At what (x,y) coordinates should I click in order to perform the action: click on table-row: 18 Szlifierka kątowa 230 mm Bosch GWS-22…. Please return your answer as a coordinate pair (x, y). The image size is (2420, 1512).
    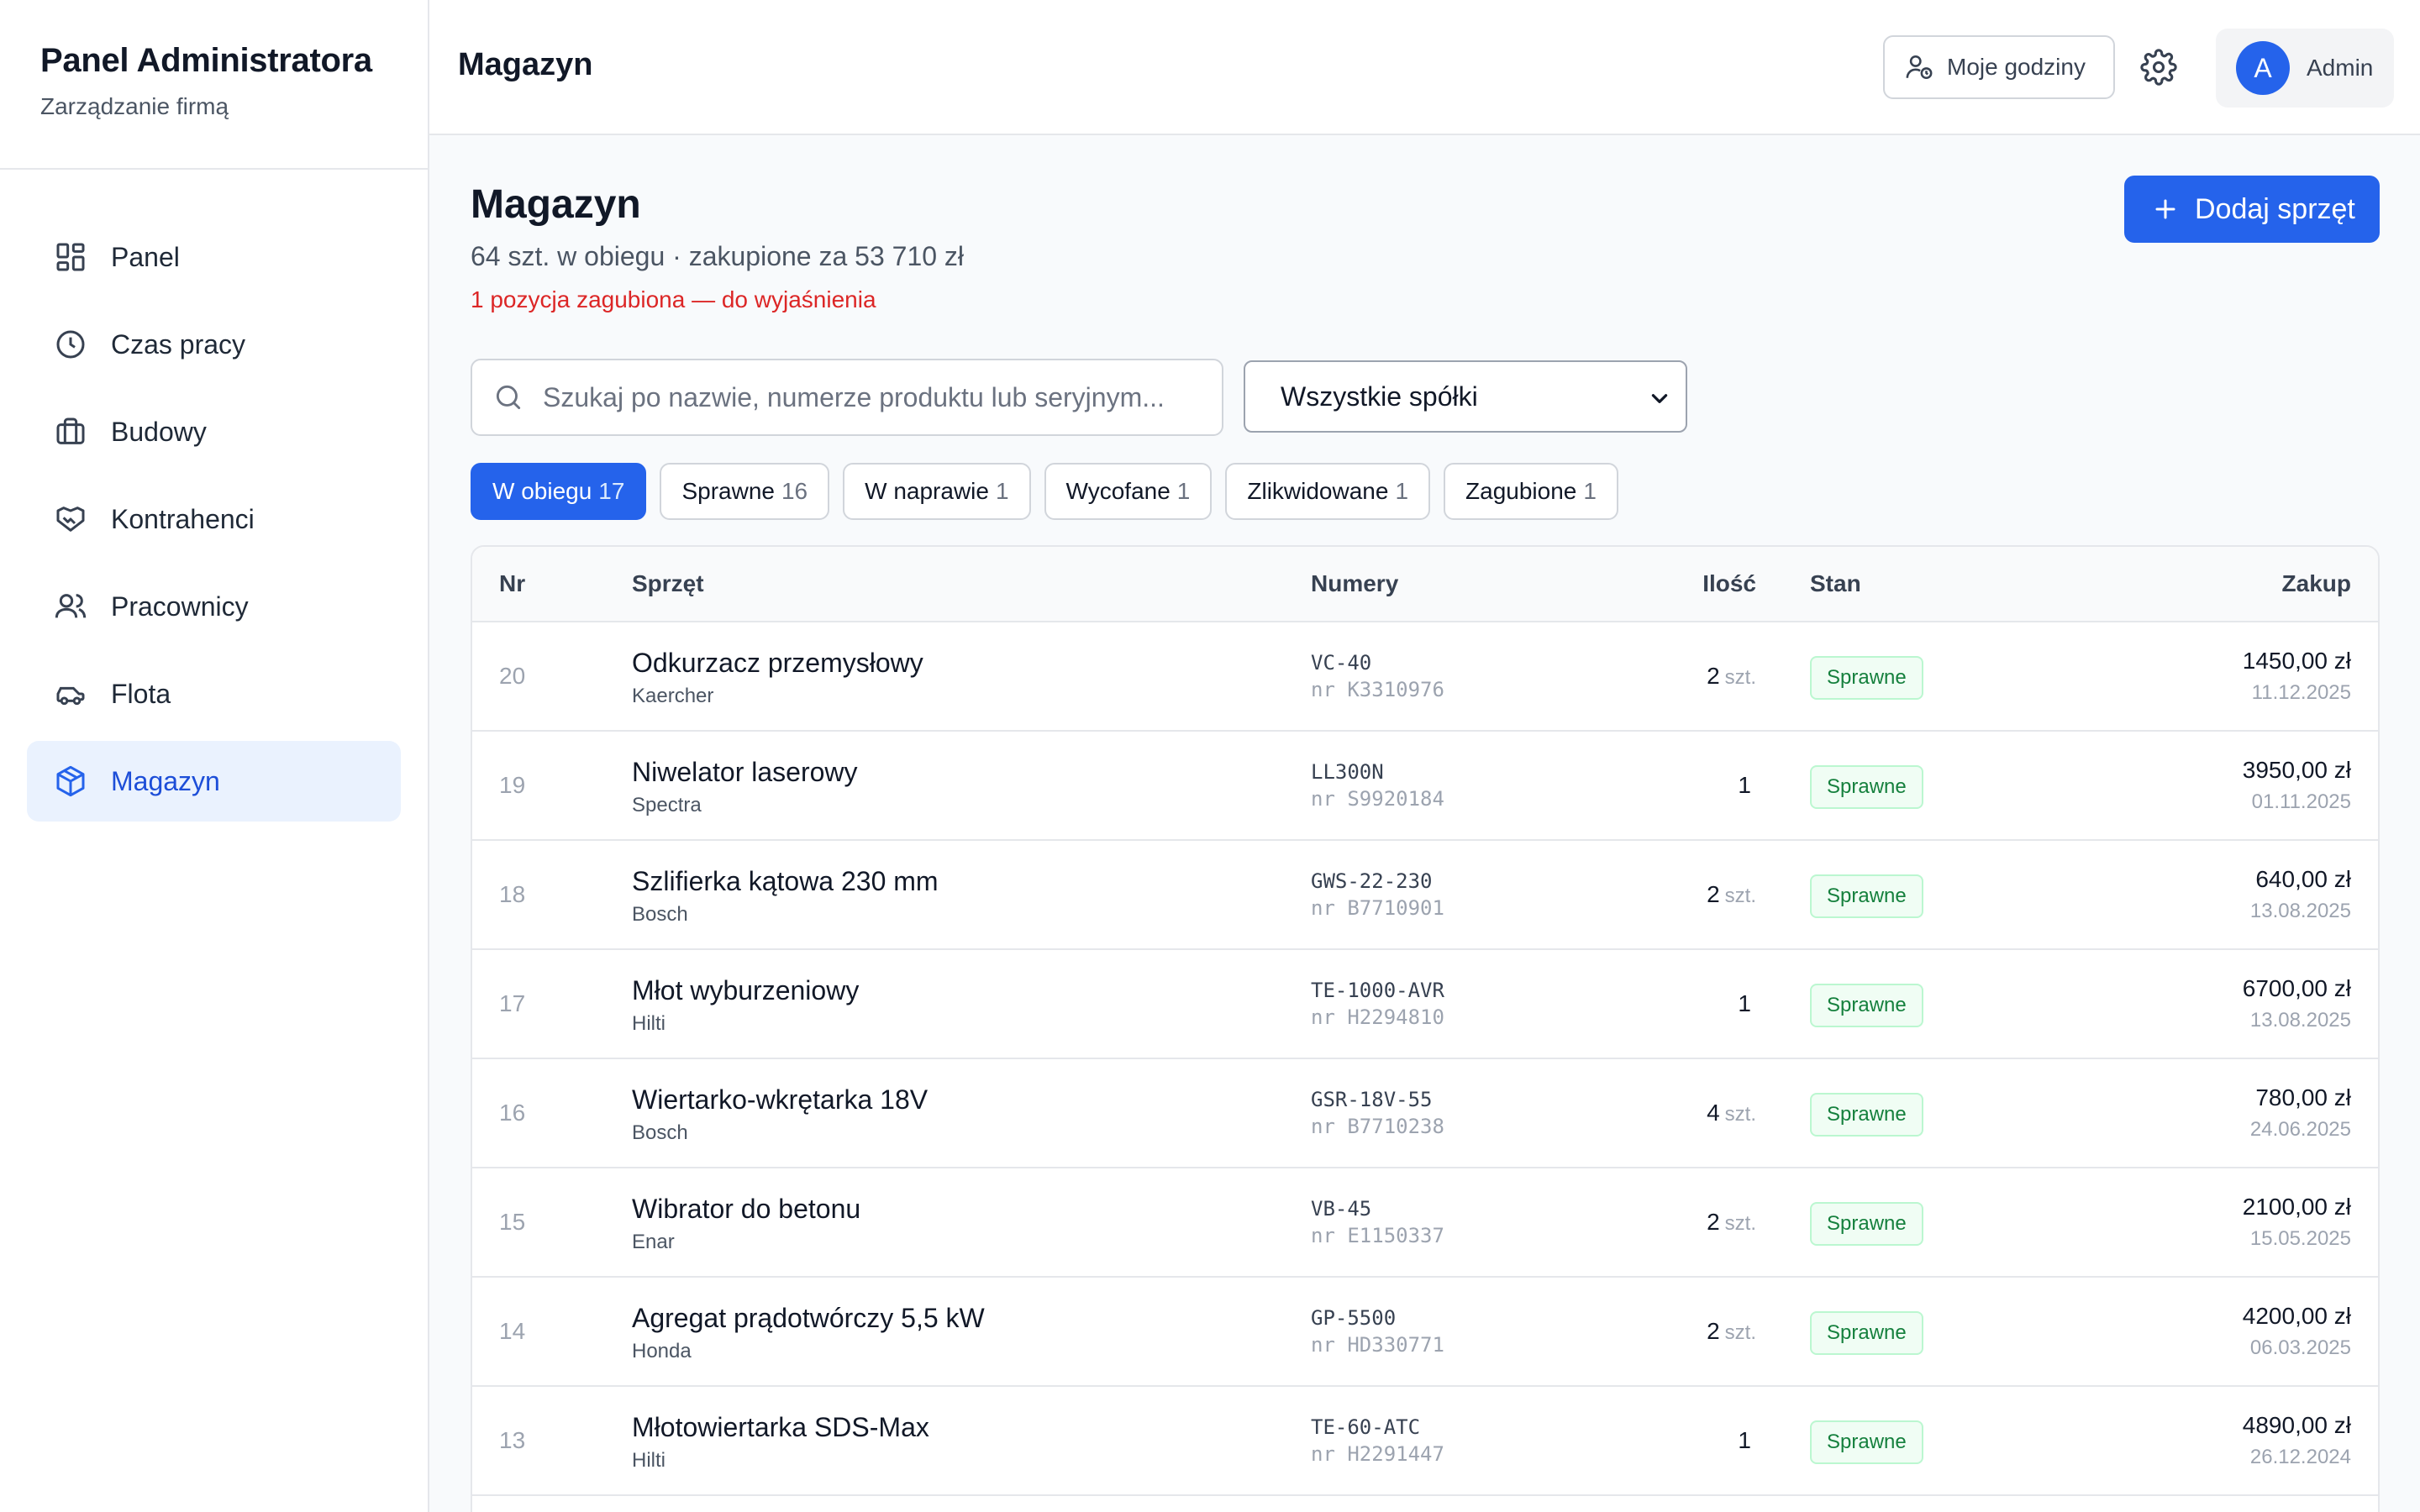
    Looking at the image, I should click on (1425, 895).